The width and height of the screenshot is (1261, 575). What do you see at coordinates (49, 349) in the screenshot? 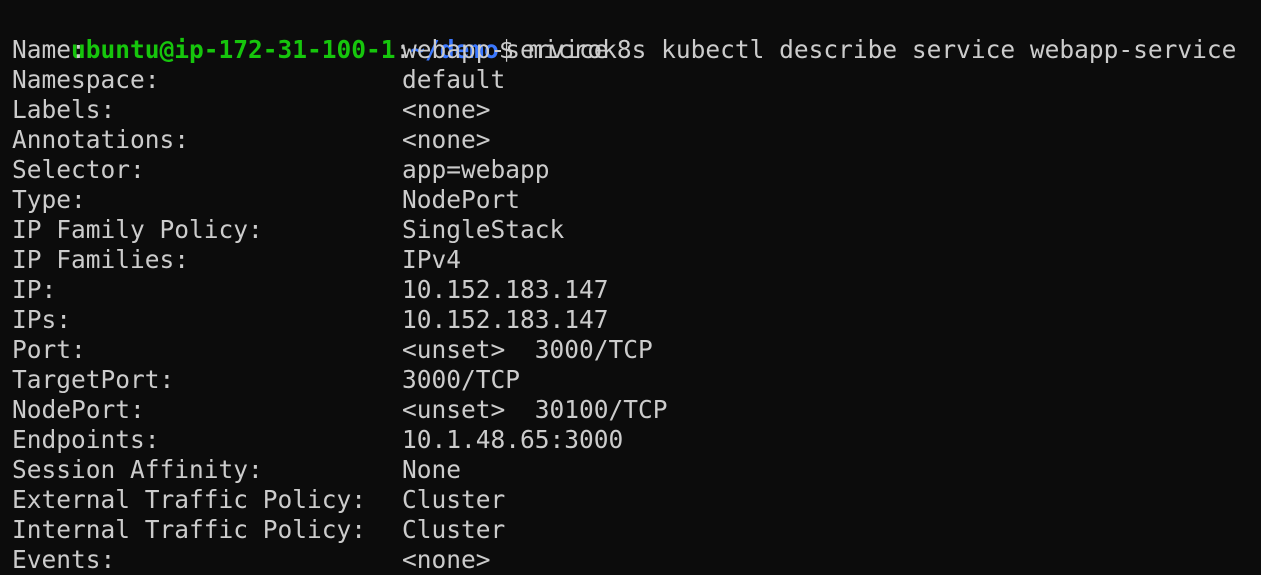
I see `field-label: Port:` at bounding box center [49, 349].